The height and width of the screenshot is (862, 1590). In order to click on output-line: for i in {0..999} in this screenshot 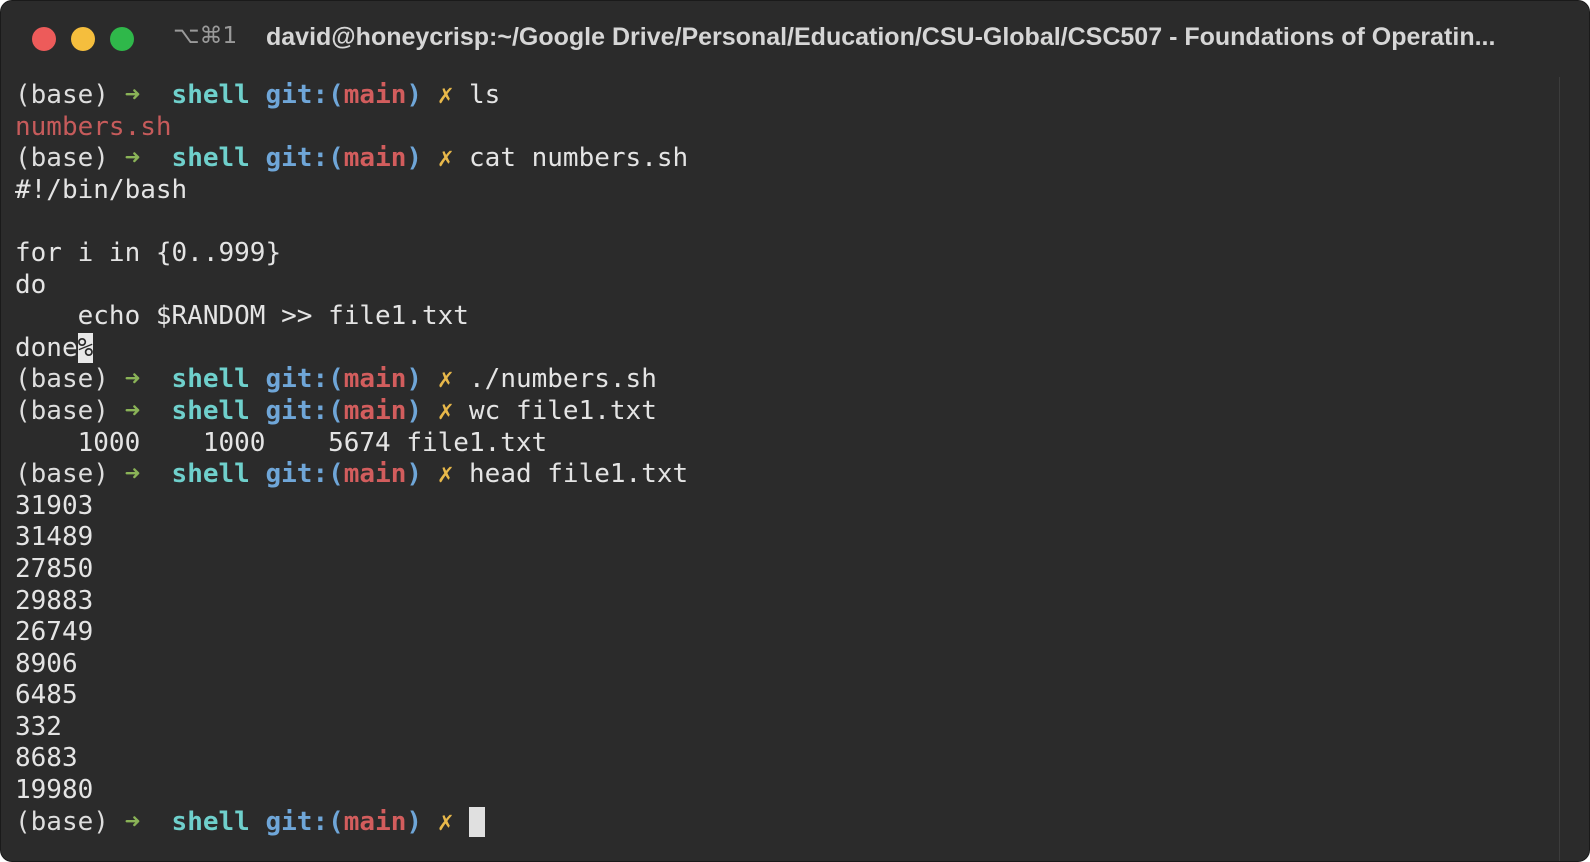, I will do `click(148, 252)`.